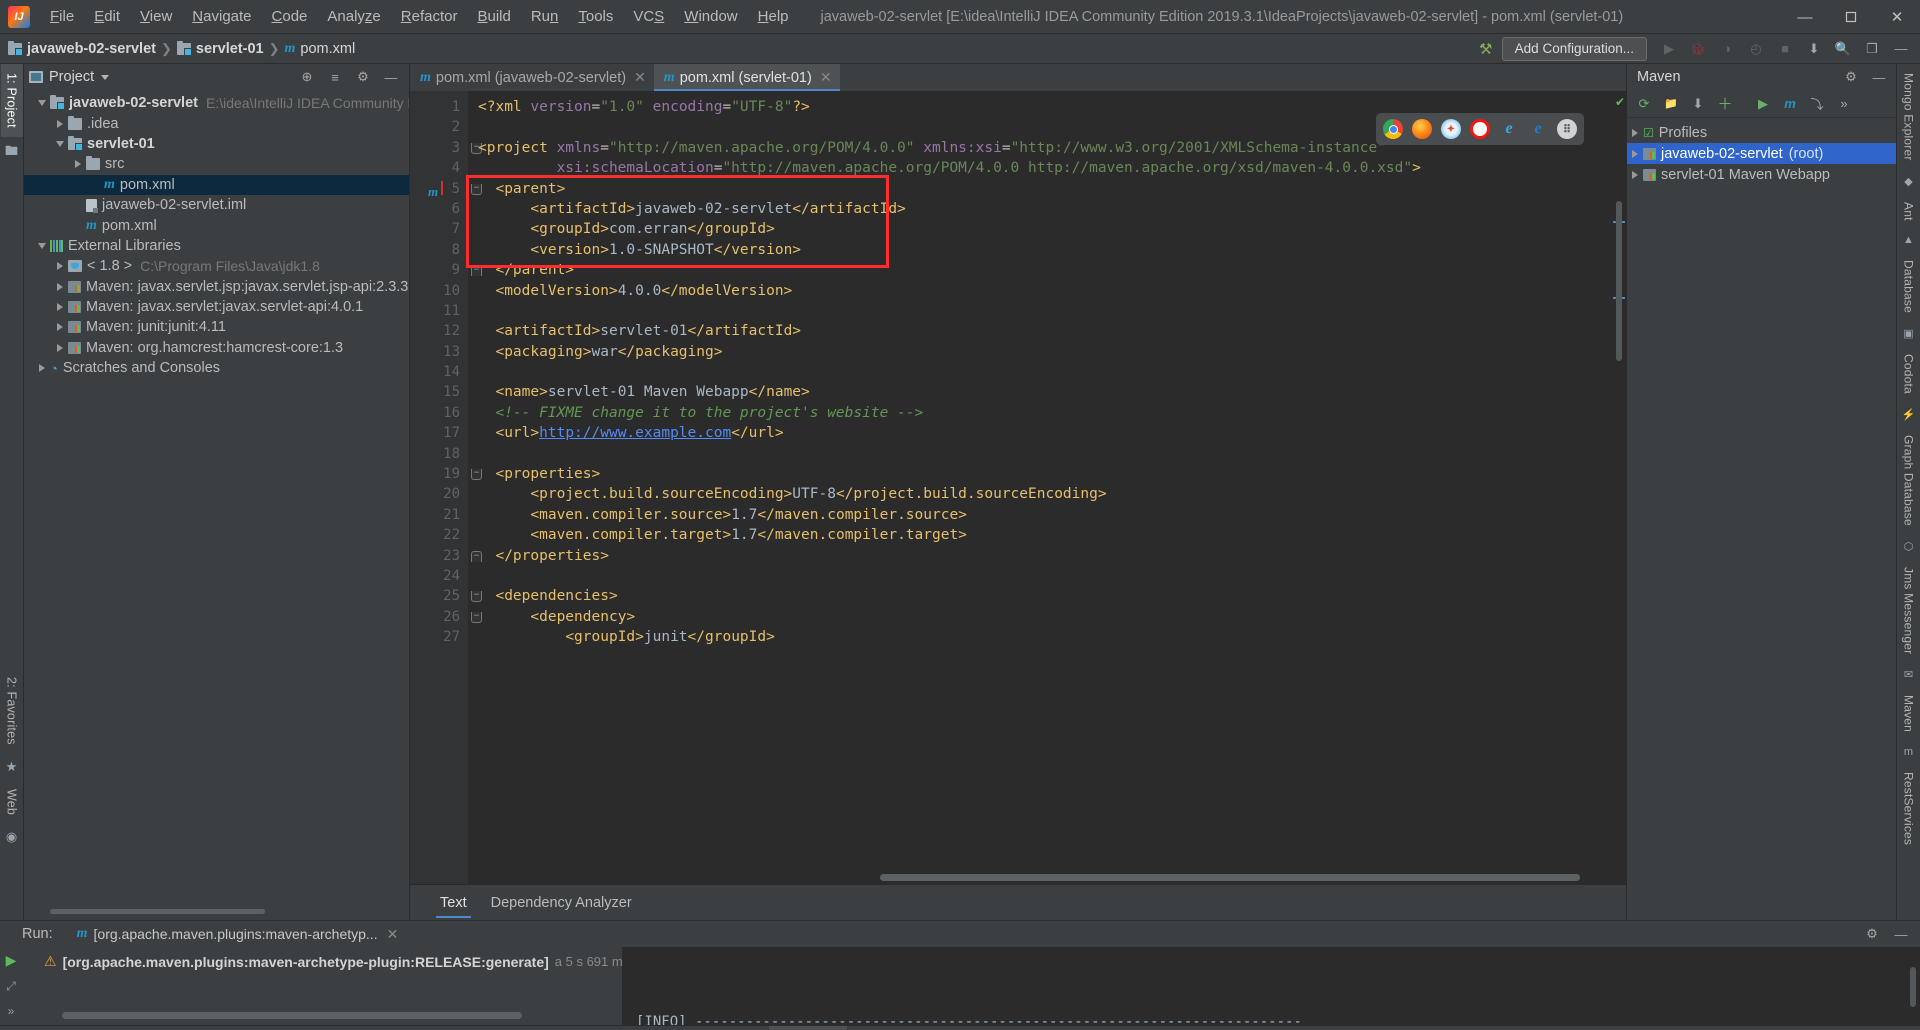 This screenshot has height=1030, width=1920. Describe the element at coordinates (773, 16) in the screenshot. I see `menu-help: Help` at that location.